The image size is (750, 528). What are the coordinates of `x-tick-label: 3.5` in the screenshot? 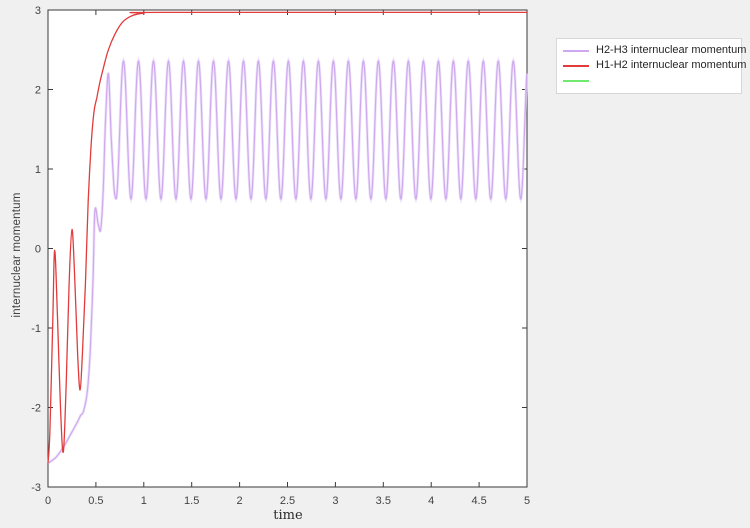 It's located at (383, 501).